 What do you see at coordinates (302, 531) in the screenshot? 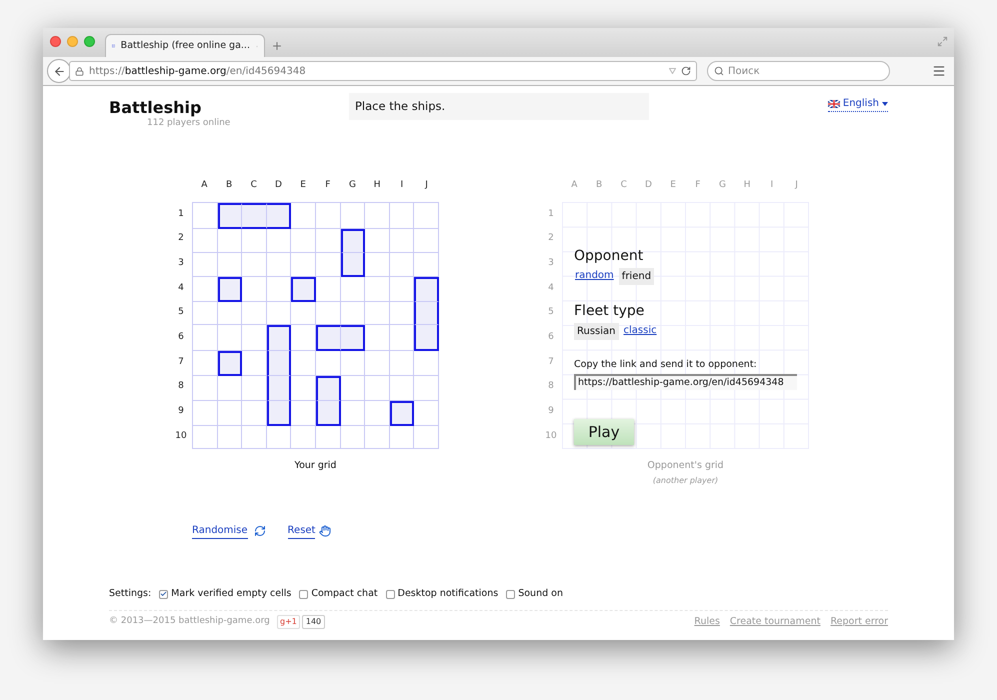
I see `reset-link: Reset` at bounding box center [302, 531].